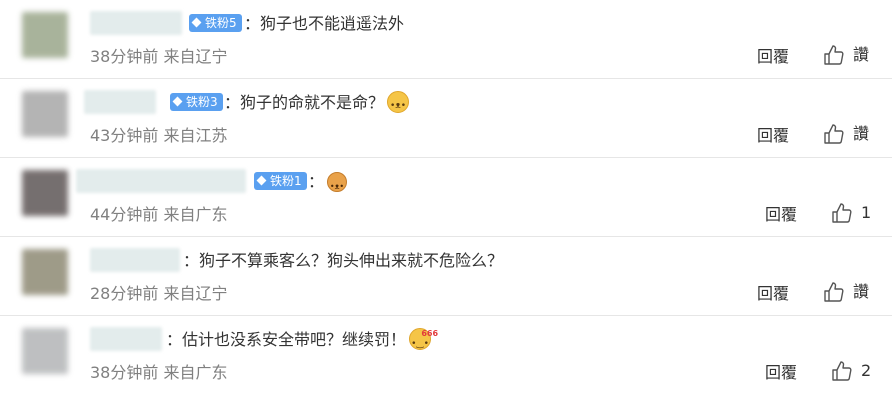 The height and width of the screenshot is (400, 892). I want to click on comment-text-content: ：狗子的命就不是命？, so click(304, 102).